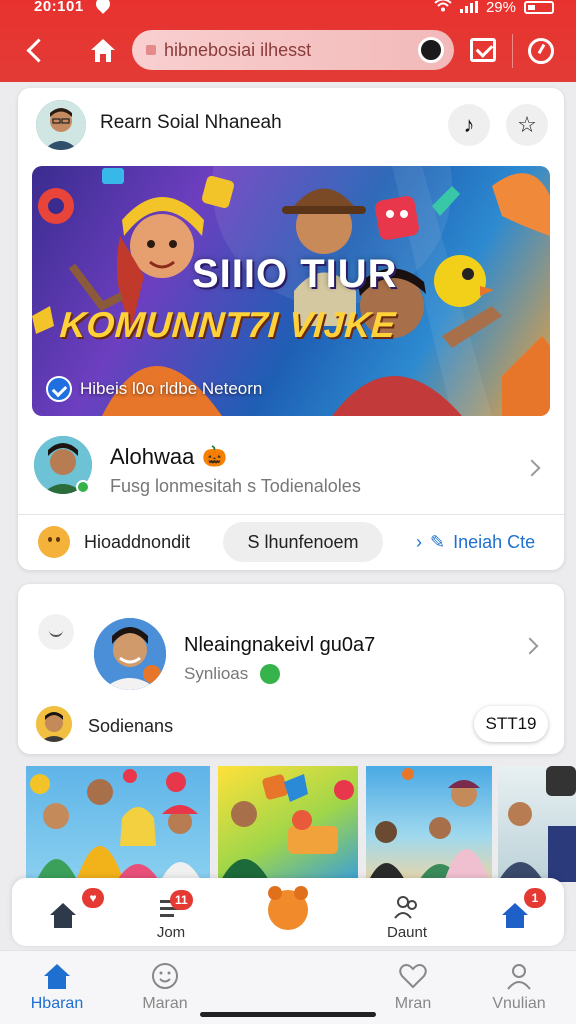  I want to click on banner-caption: Hibeis l0o rldbe Neteorn, so click(154, 389).